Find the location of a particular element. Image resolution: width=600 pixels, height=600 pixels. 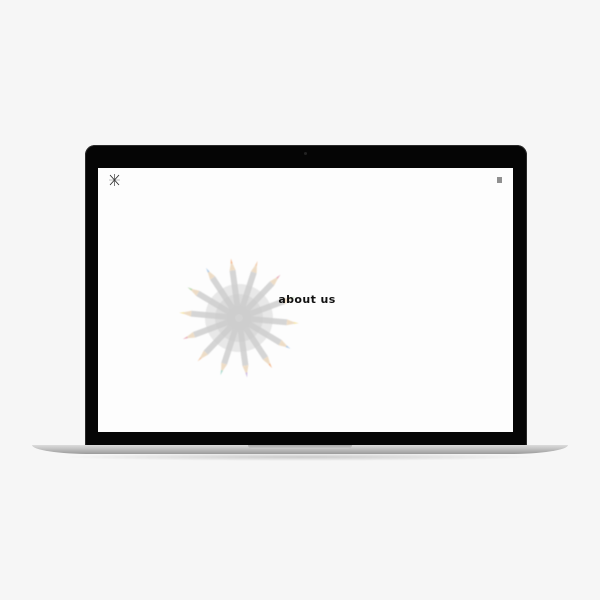

laptop-shadow is located at coordinates (300, 457).